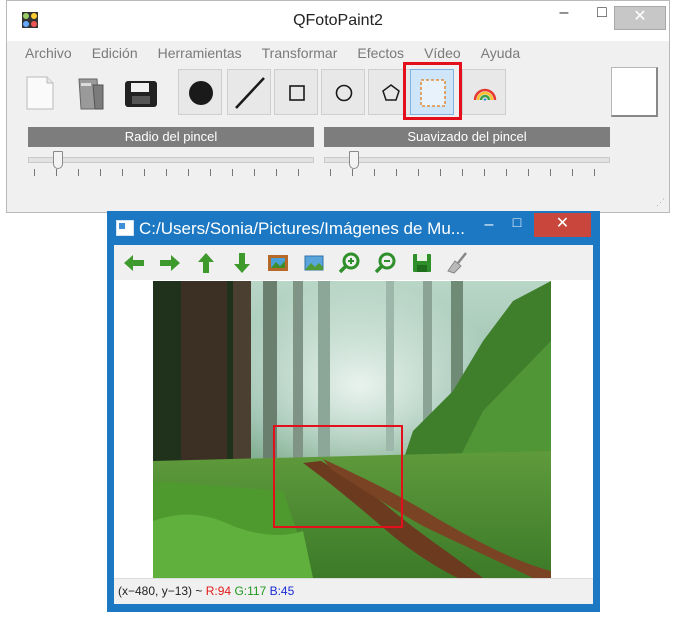 The image size is (675, 622). I want to click on line-tool, so click(249, 92).